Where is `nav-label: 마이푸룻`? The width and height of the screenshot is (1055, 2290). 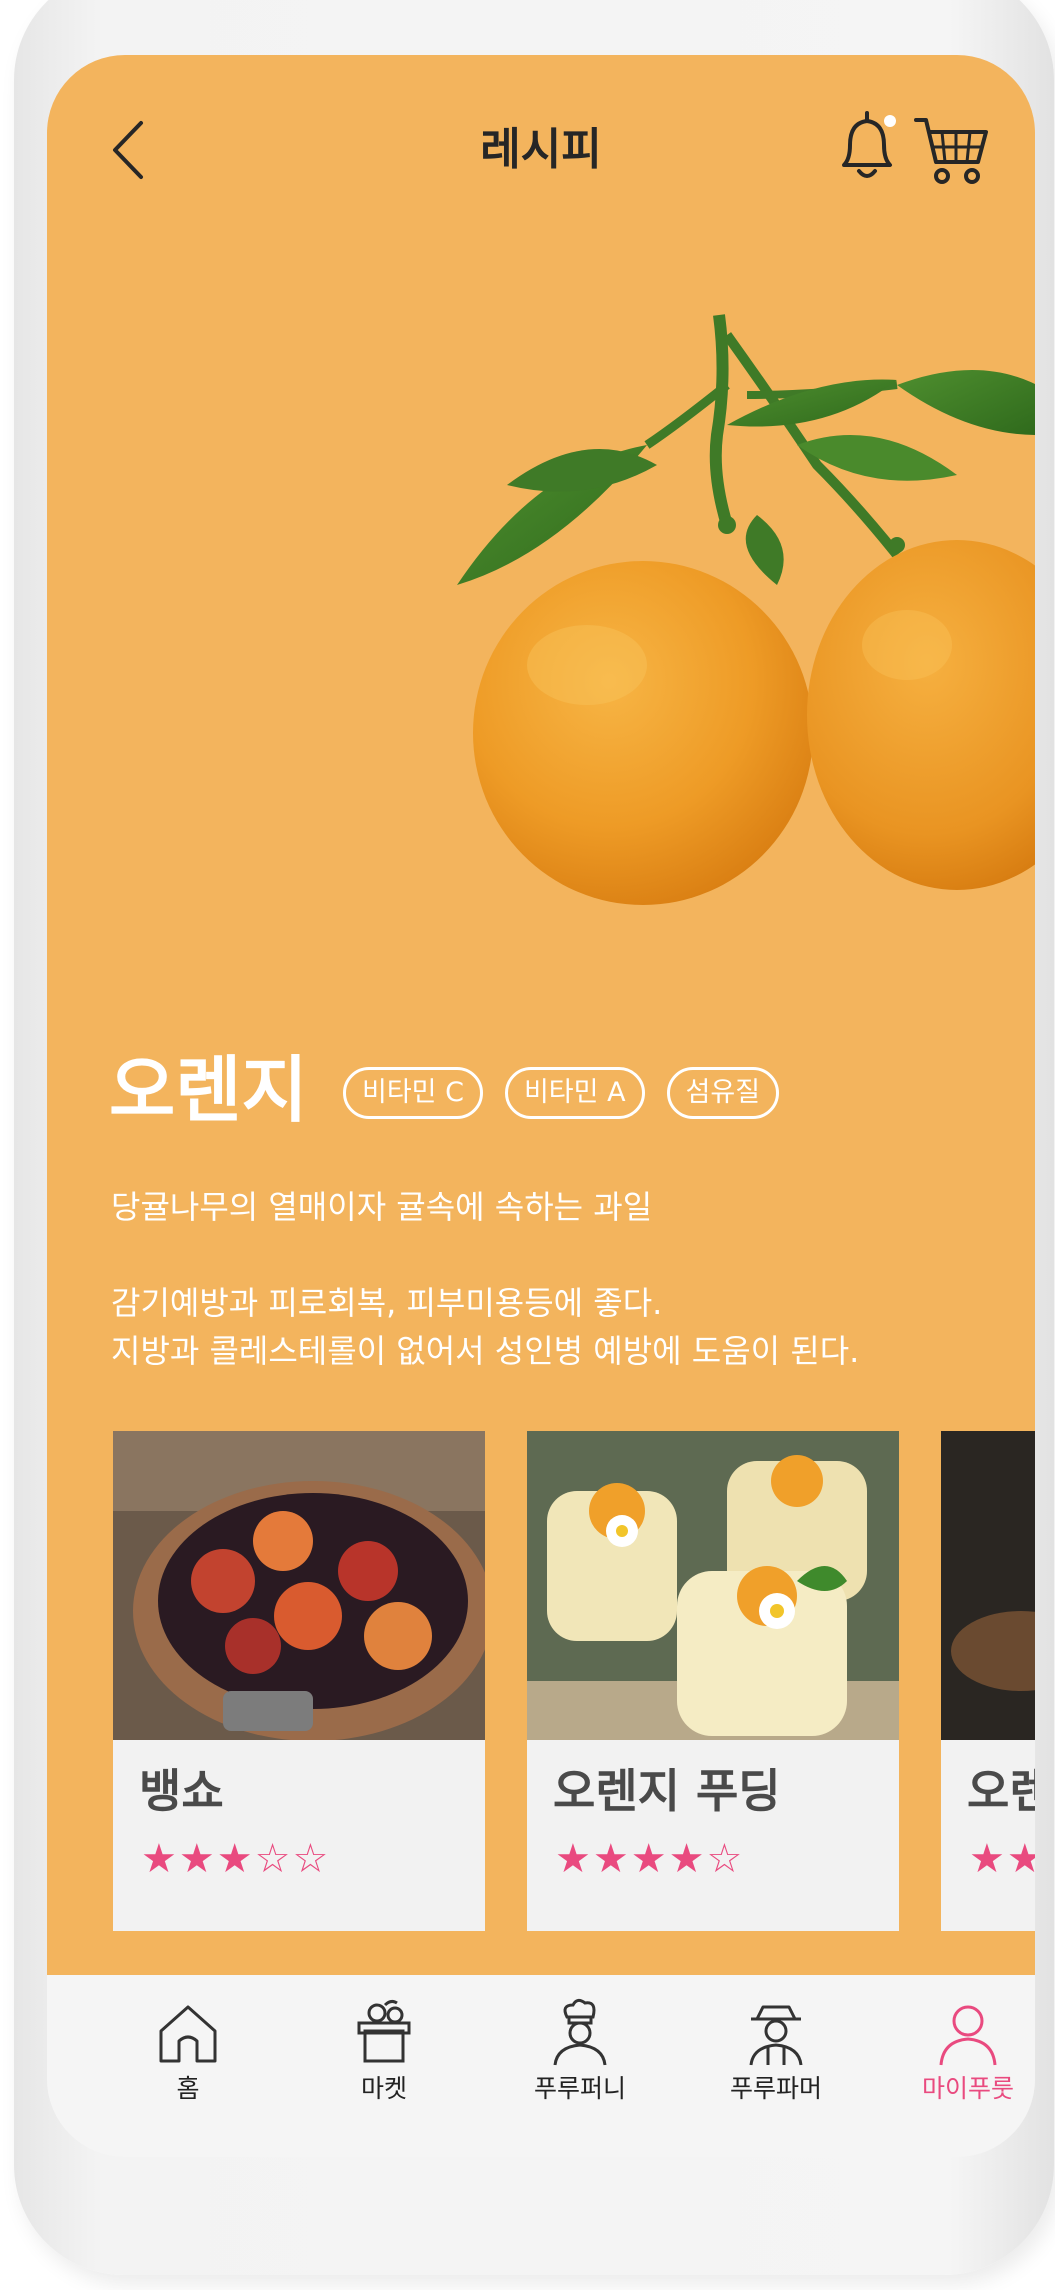
nav-label: 마이푸룻 is located at coordinates (967, 2088).